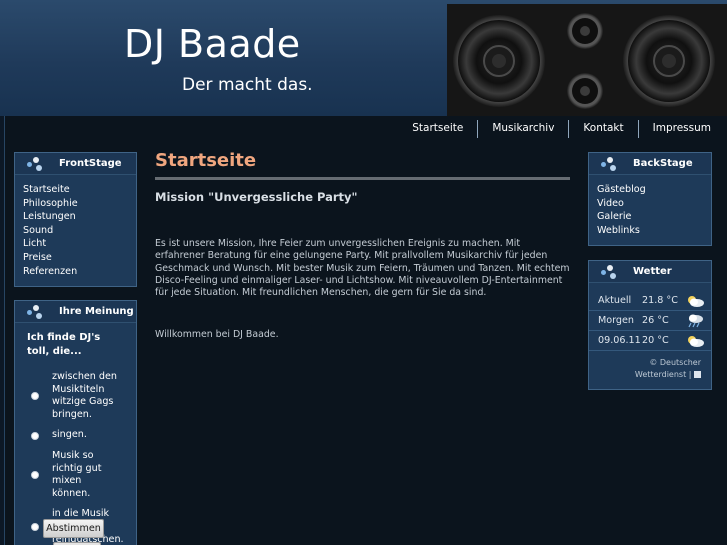 This screenshot has height=545, width=727. I want to click on speaker-icon, so click(587, 60).